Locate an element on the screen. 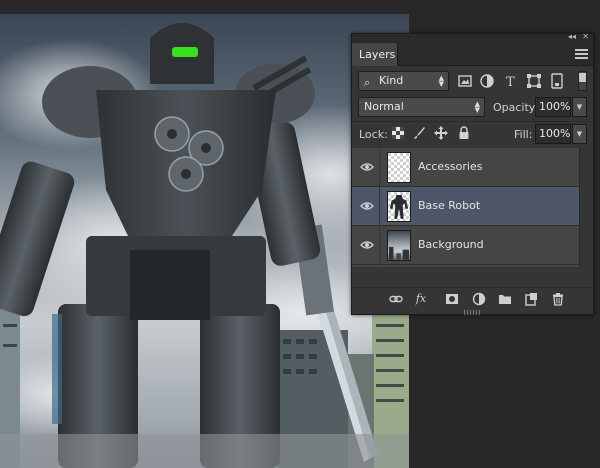 Image resolution: width=600 pixels, height=468 pixels. adjustment-filter-icon is located at coordinates (487, 81).